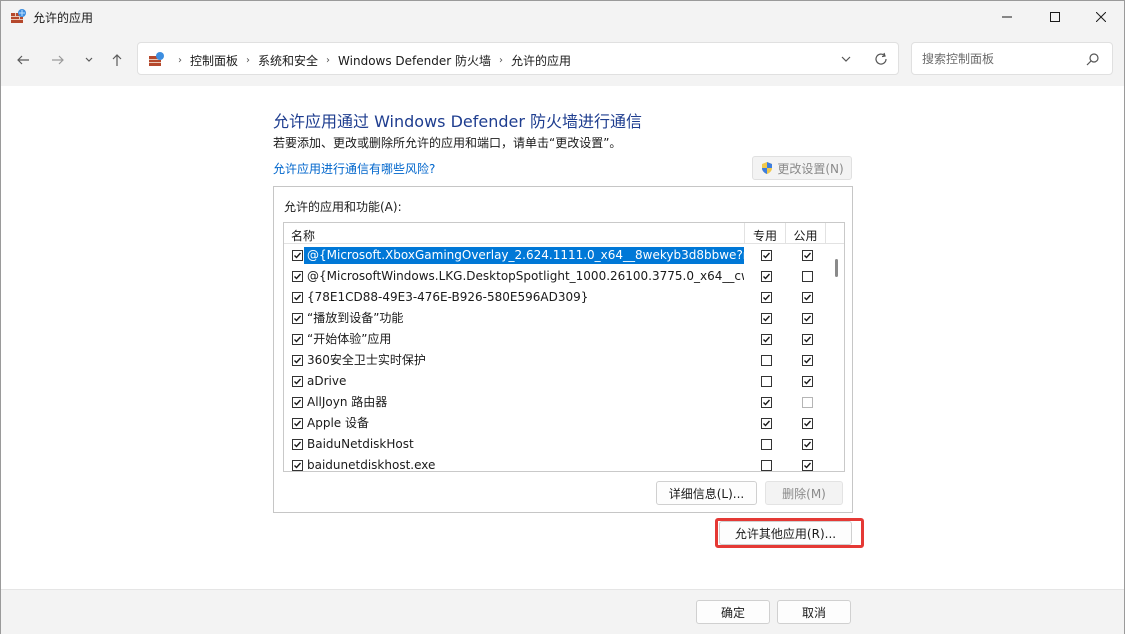 The image size is (1125, 634). I want to click on maximize-icon, so click(1055, 16).